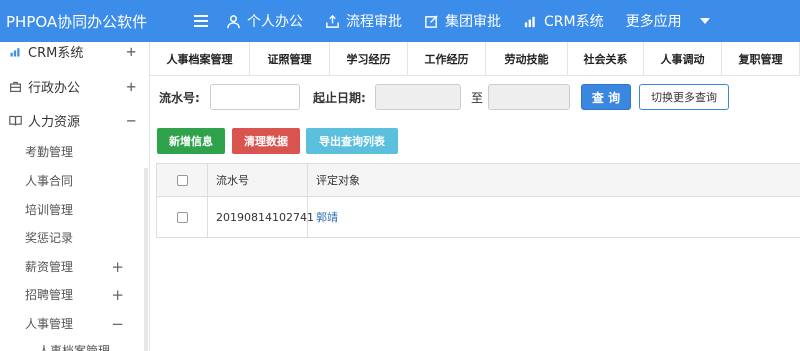 This screenshot has height=351, width=800. I want to click on sidebar-sub-recruitment: 招聘管理 +, so click(74, 294).